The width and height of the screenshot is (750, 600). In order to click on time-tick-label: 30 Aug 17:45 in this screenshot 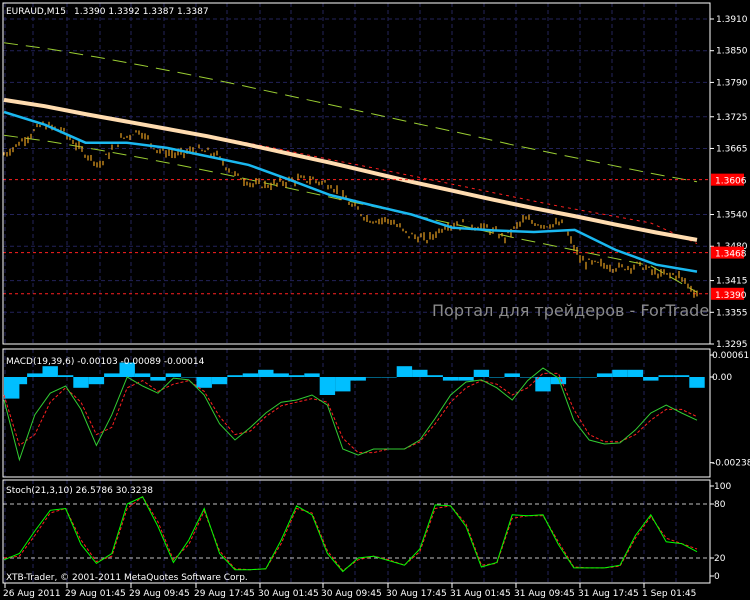, I will do `click(416, 594)`.